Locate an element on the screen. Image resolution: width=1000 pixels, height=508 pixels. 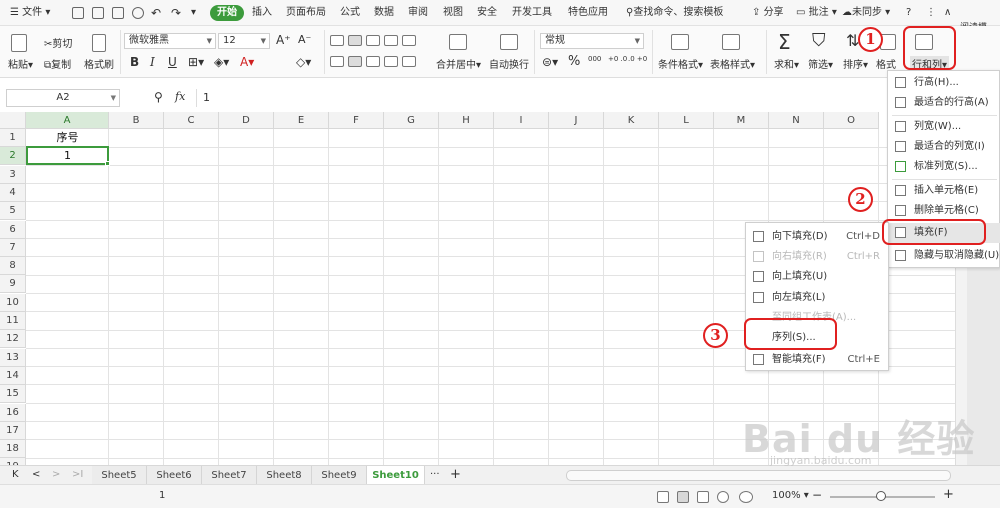
file-menu: ☰ 文件 ▾ is located at coordinates (30, 13).